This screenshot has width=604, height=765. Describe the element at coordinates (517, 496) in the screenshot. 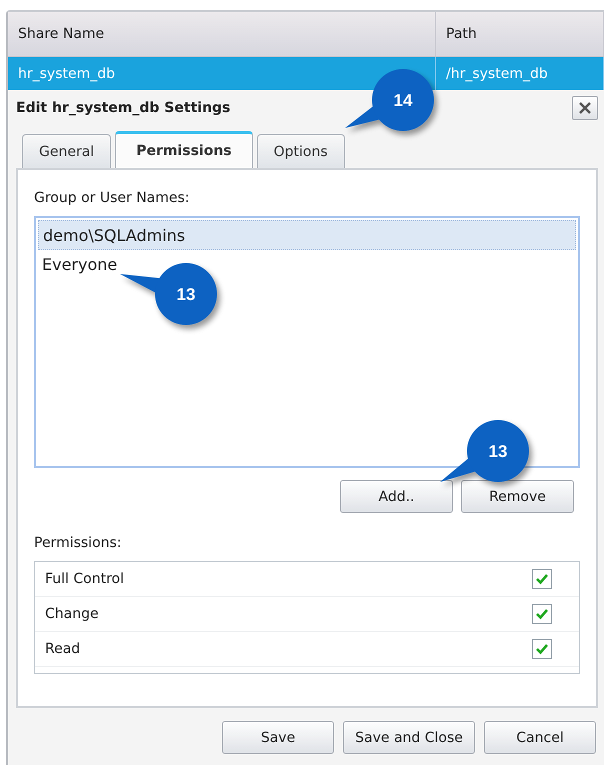

I see `list-button: Remove` at that location.